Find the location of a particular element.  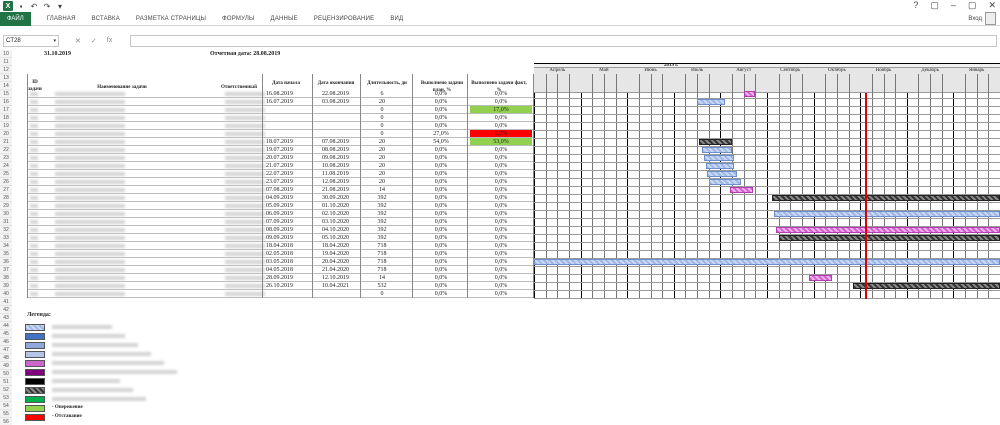

formula-input is located at coordinates (563, 41).